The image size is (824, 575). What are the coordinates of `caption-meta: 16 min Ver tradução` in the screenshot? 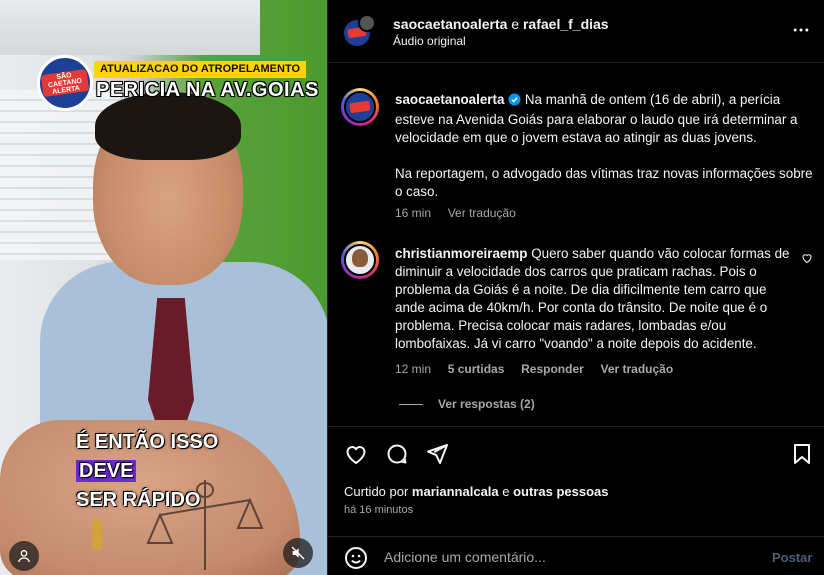 It's located at (455, 213).